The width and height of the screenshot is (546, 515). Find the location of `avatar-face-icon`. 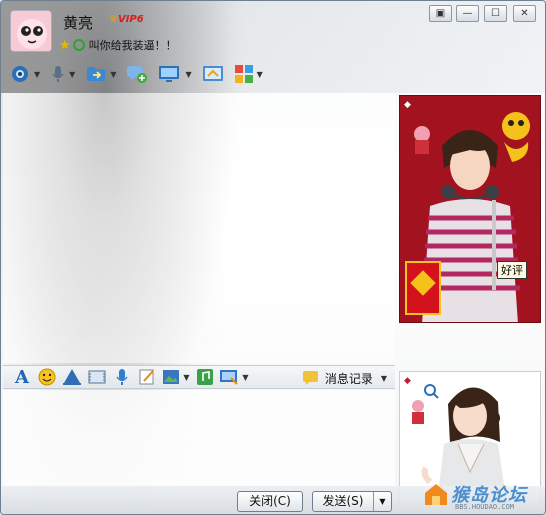

avatar-face-icon is located at coordinates (31, 31).